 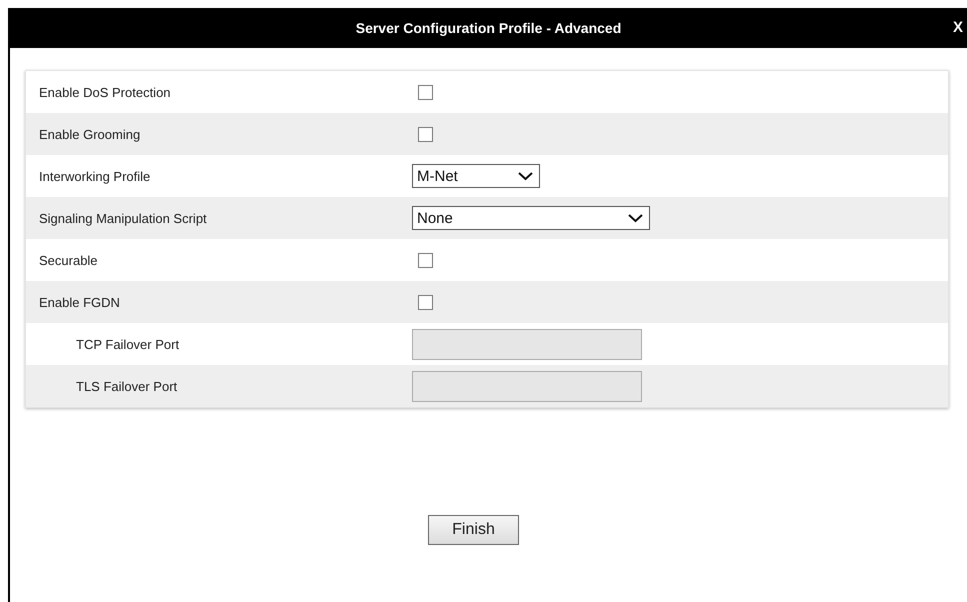 What do you see at coordinates (126, 386) in the screenshot?
I see `field-label: TLS Failover Port` at bounding box center [126, 386].